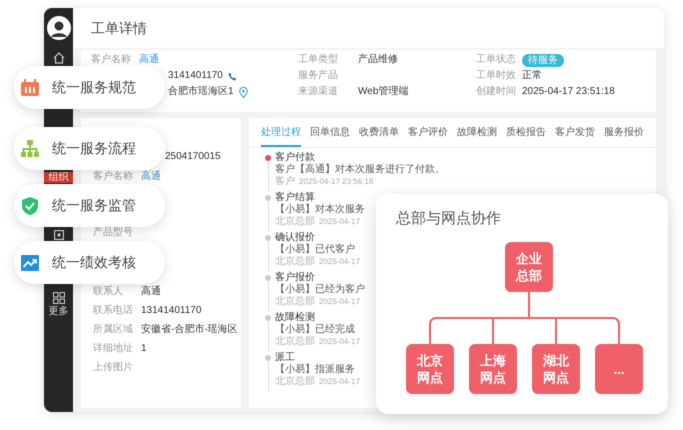 Image resolution: width=683 pixels, height=430 pixels. Describe the element at coordinates (30, 206) in the screenshot. I see `shield-check-icon` at that location.